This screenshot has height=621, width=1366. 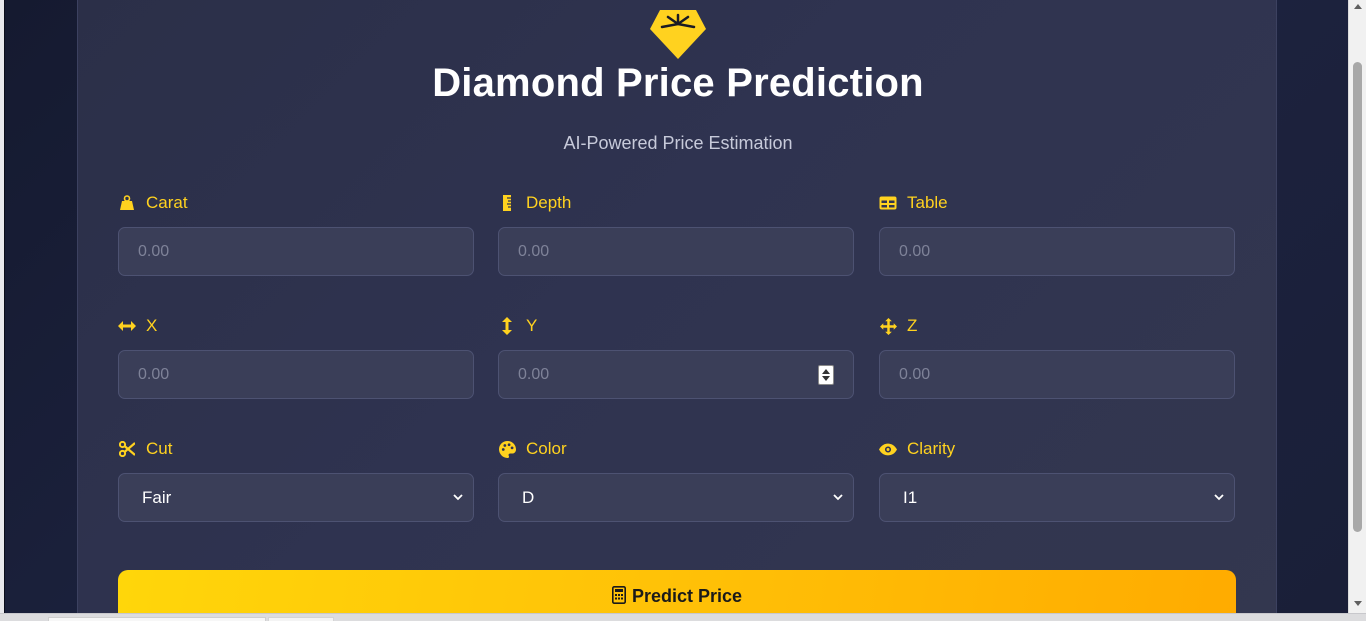 I want to click on number-spinner, so click(x=826, y=374).